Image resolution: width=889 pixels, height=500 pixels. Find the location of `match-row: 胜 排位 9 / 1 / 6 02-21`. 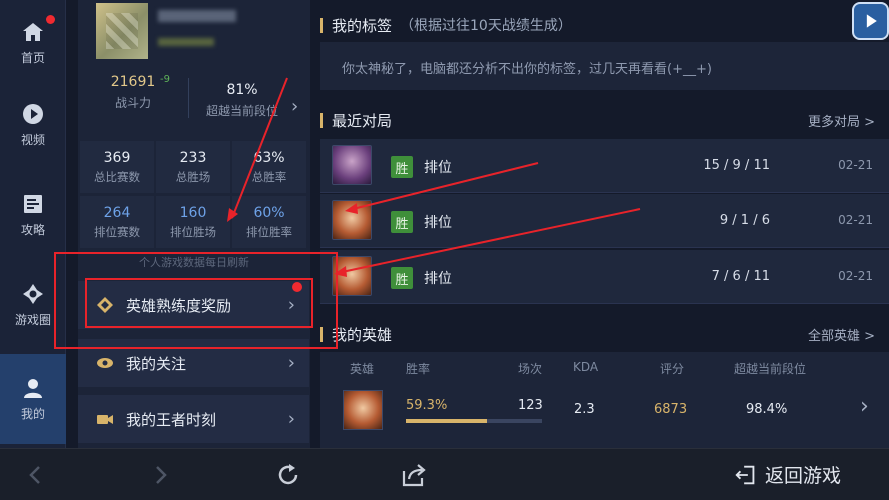

match-row: 胜 排位 9 / 1 / 6 02-21 is located at coordinates (604, 221).